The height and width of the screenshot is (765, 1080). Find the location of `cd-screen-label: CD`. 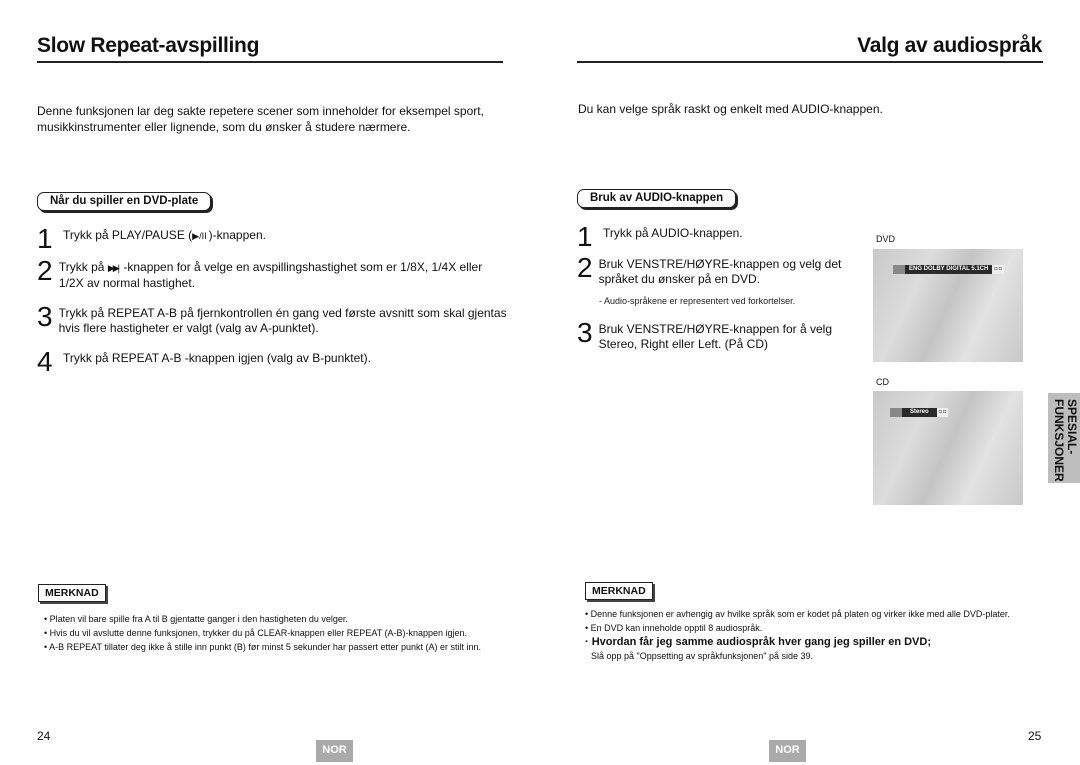

cd-screen-label: CD is located at coordinates (882, 382).